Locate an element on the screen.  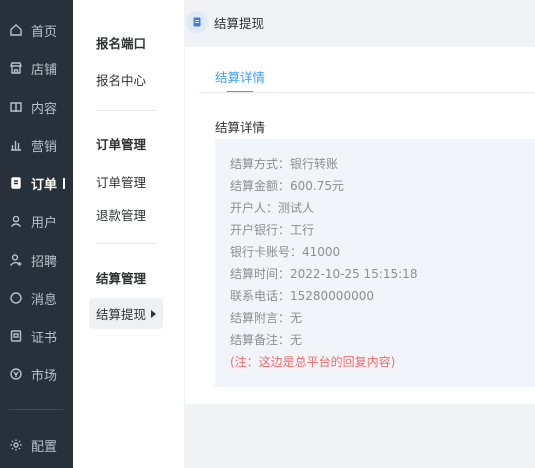
tab-settlement-detail: 结算详情 is located at coordinates (240, 76).